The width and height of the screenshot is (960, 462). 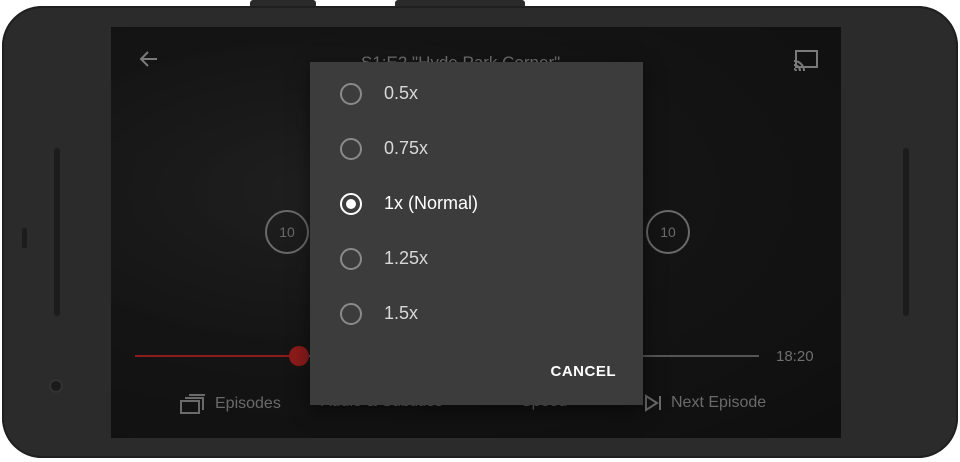 I want to click on rewind-10-button: 10, so click(x=287, y=232).